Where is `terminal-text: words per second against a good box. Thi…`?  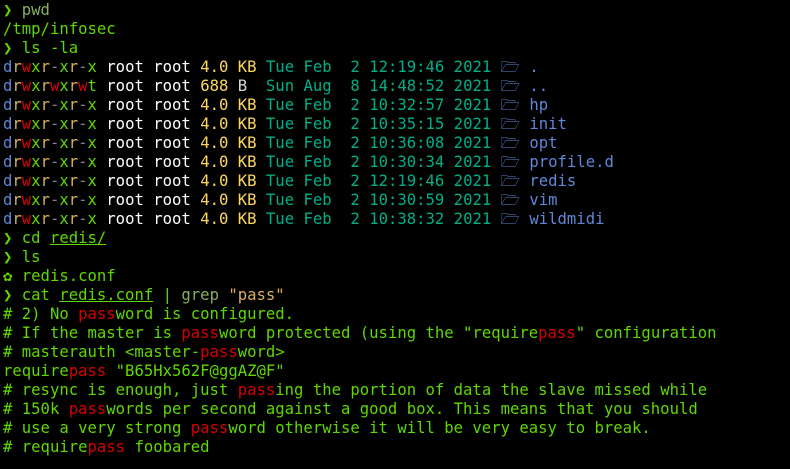
terminal-text: words per second against a good box. Thi… is located at coordinates (402, 409).